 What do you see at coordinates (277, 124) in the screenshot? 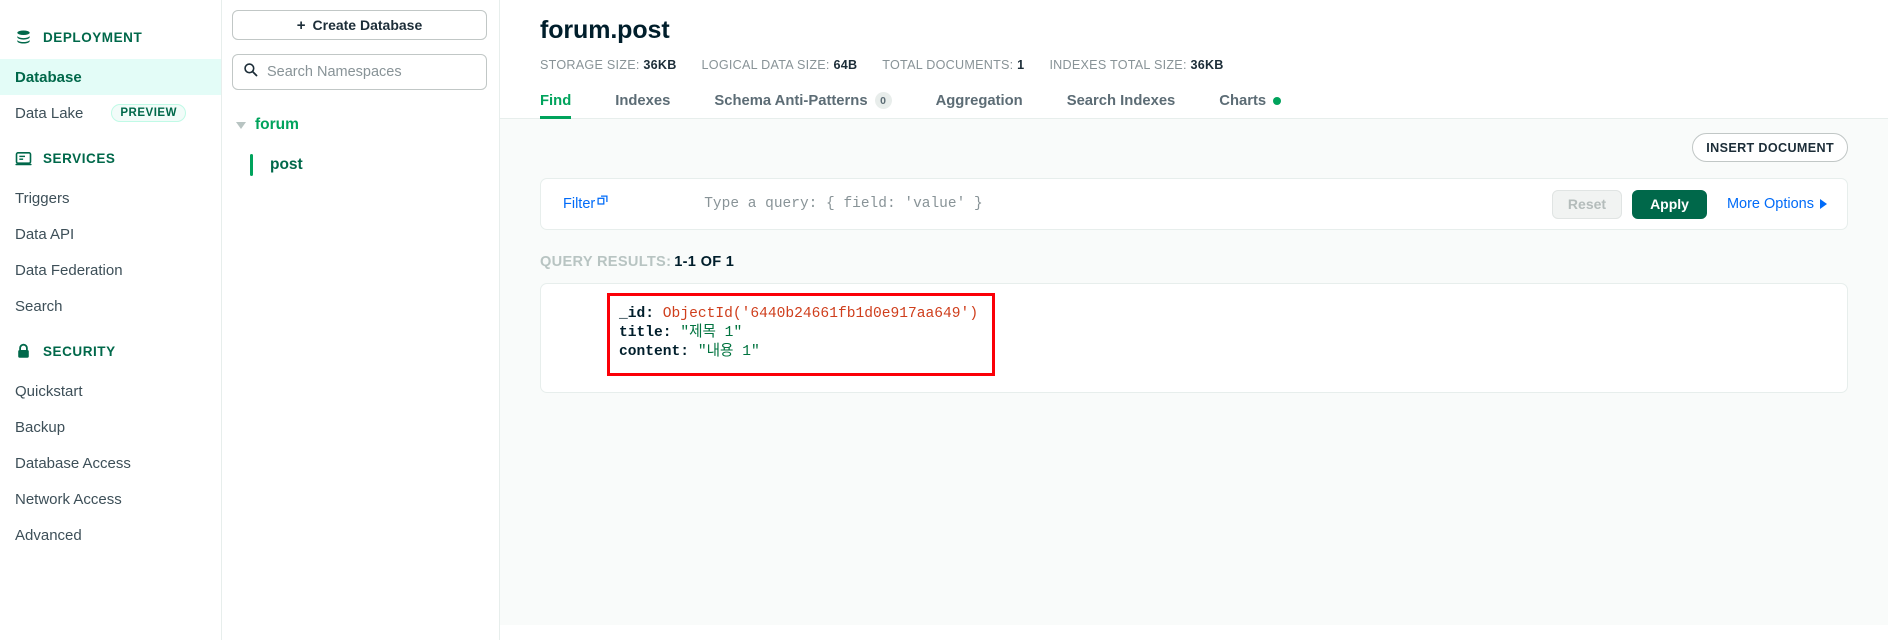
I see `database-name: forum` at bounding box center [277, 124].